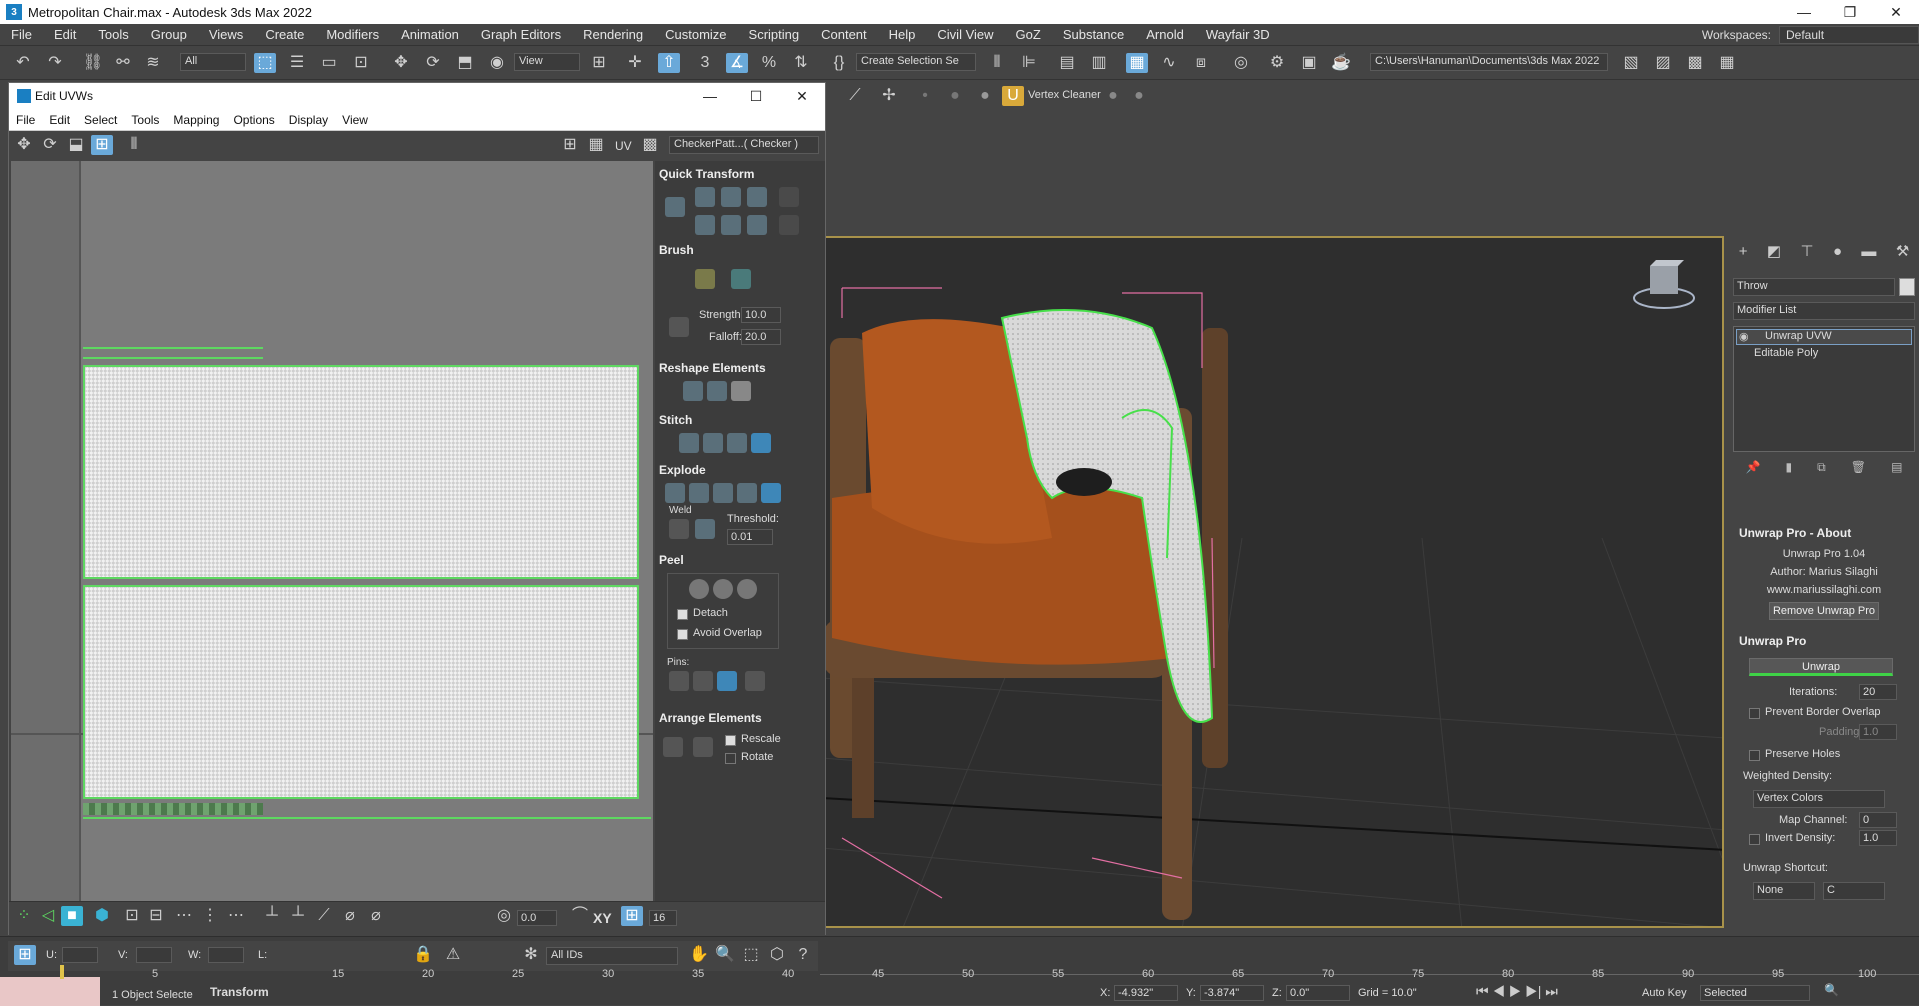  What do you see at coordinates (213, 62) in the screenshot?
I see `selection-filter-dropdown: All` at bounding box center [213, 62].